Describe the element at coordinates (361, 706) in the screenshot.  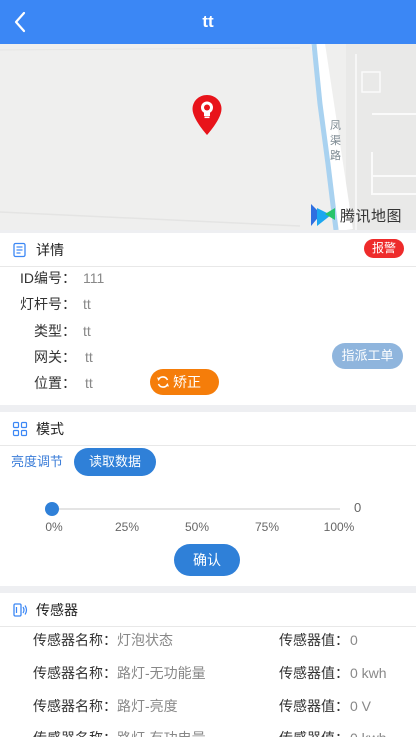
I see `sensor-value: 0 V` at that location.